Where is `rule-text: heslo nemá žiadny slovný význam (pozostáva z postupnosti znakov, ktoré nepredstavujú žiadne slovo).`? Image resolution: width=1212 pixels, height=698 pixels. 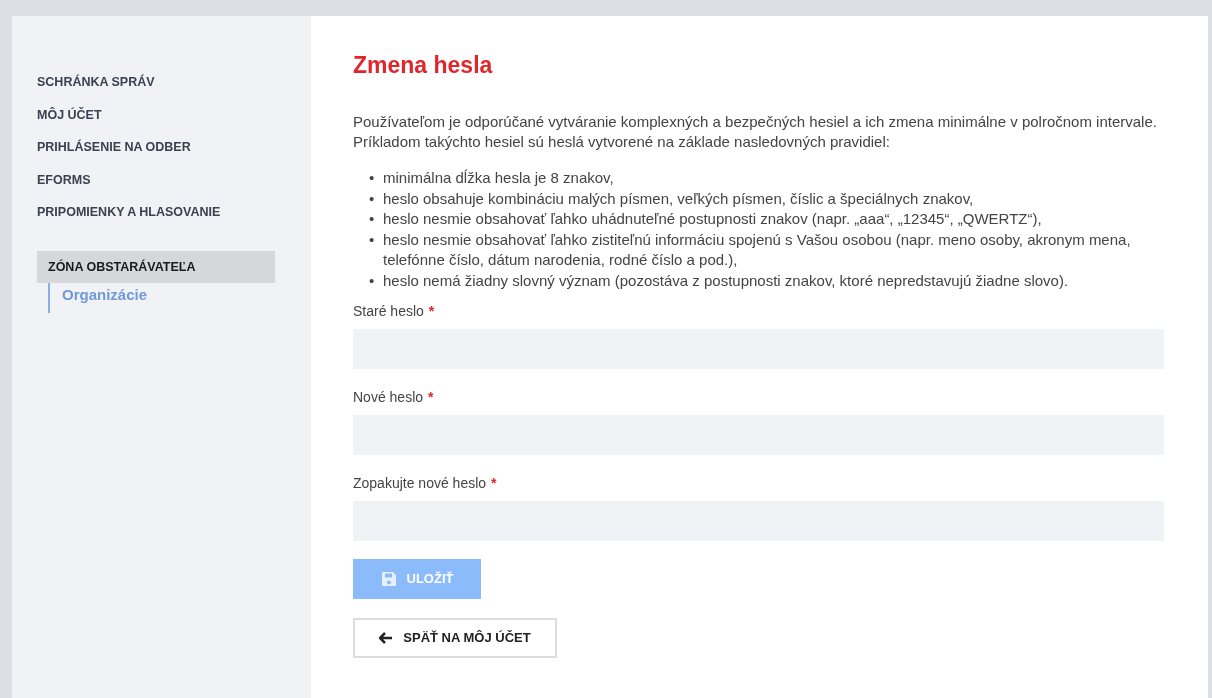
rule-text: heslo nemá žiadny slovný význam (pozostáva z postupnosti znakov, ktoré nepredstavujú žiadne slovo). is located at coordinates (726, 280).